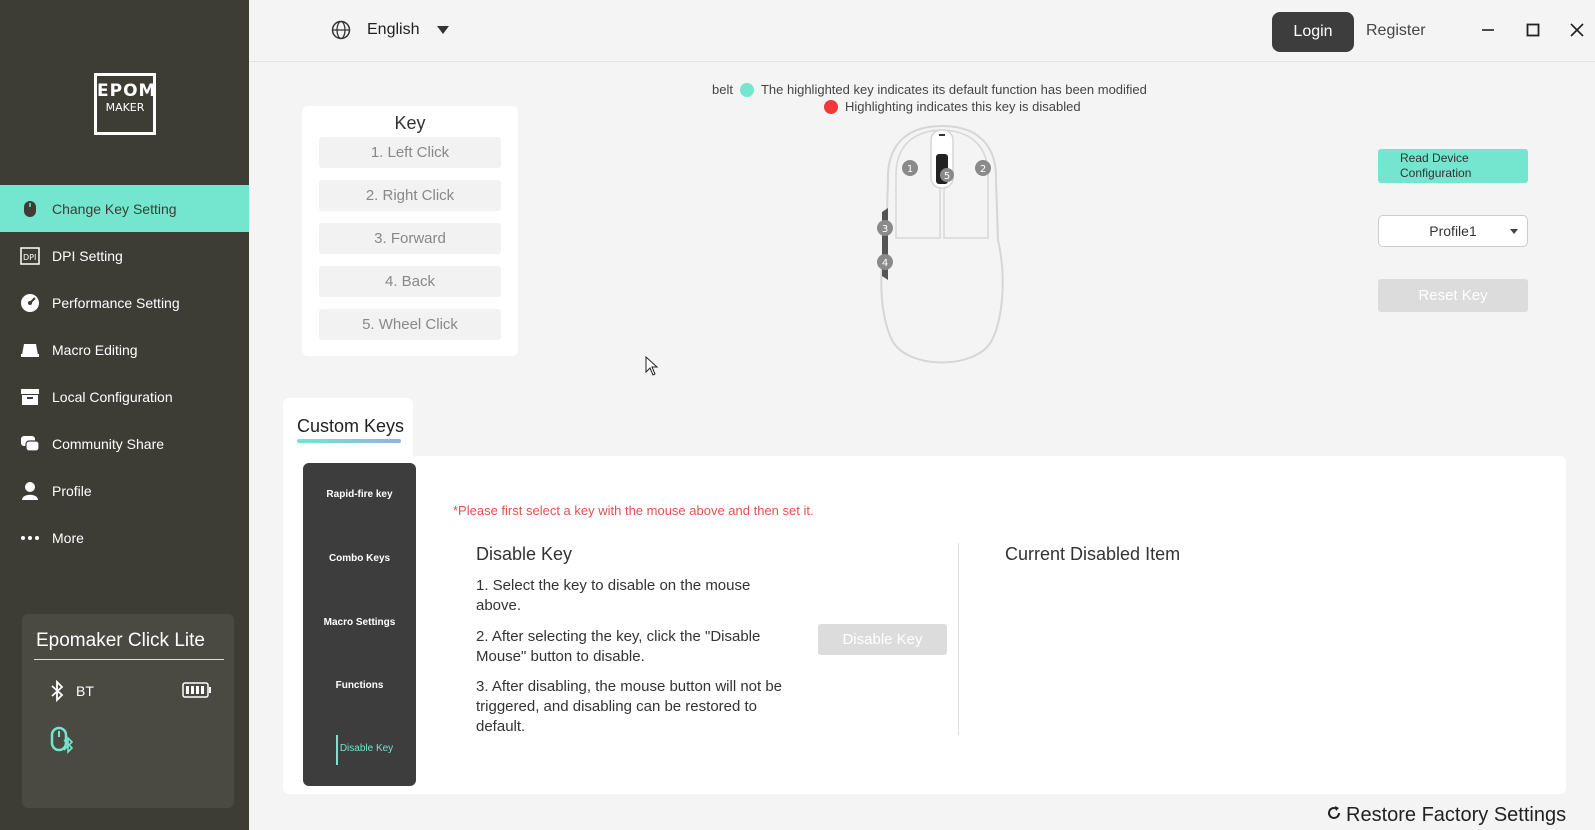  What do you see at coordinates (922, 31) in the screenshot?
I see `top-bar: English Login Register` at bounding box center [922, 31].